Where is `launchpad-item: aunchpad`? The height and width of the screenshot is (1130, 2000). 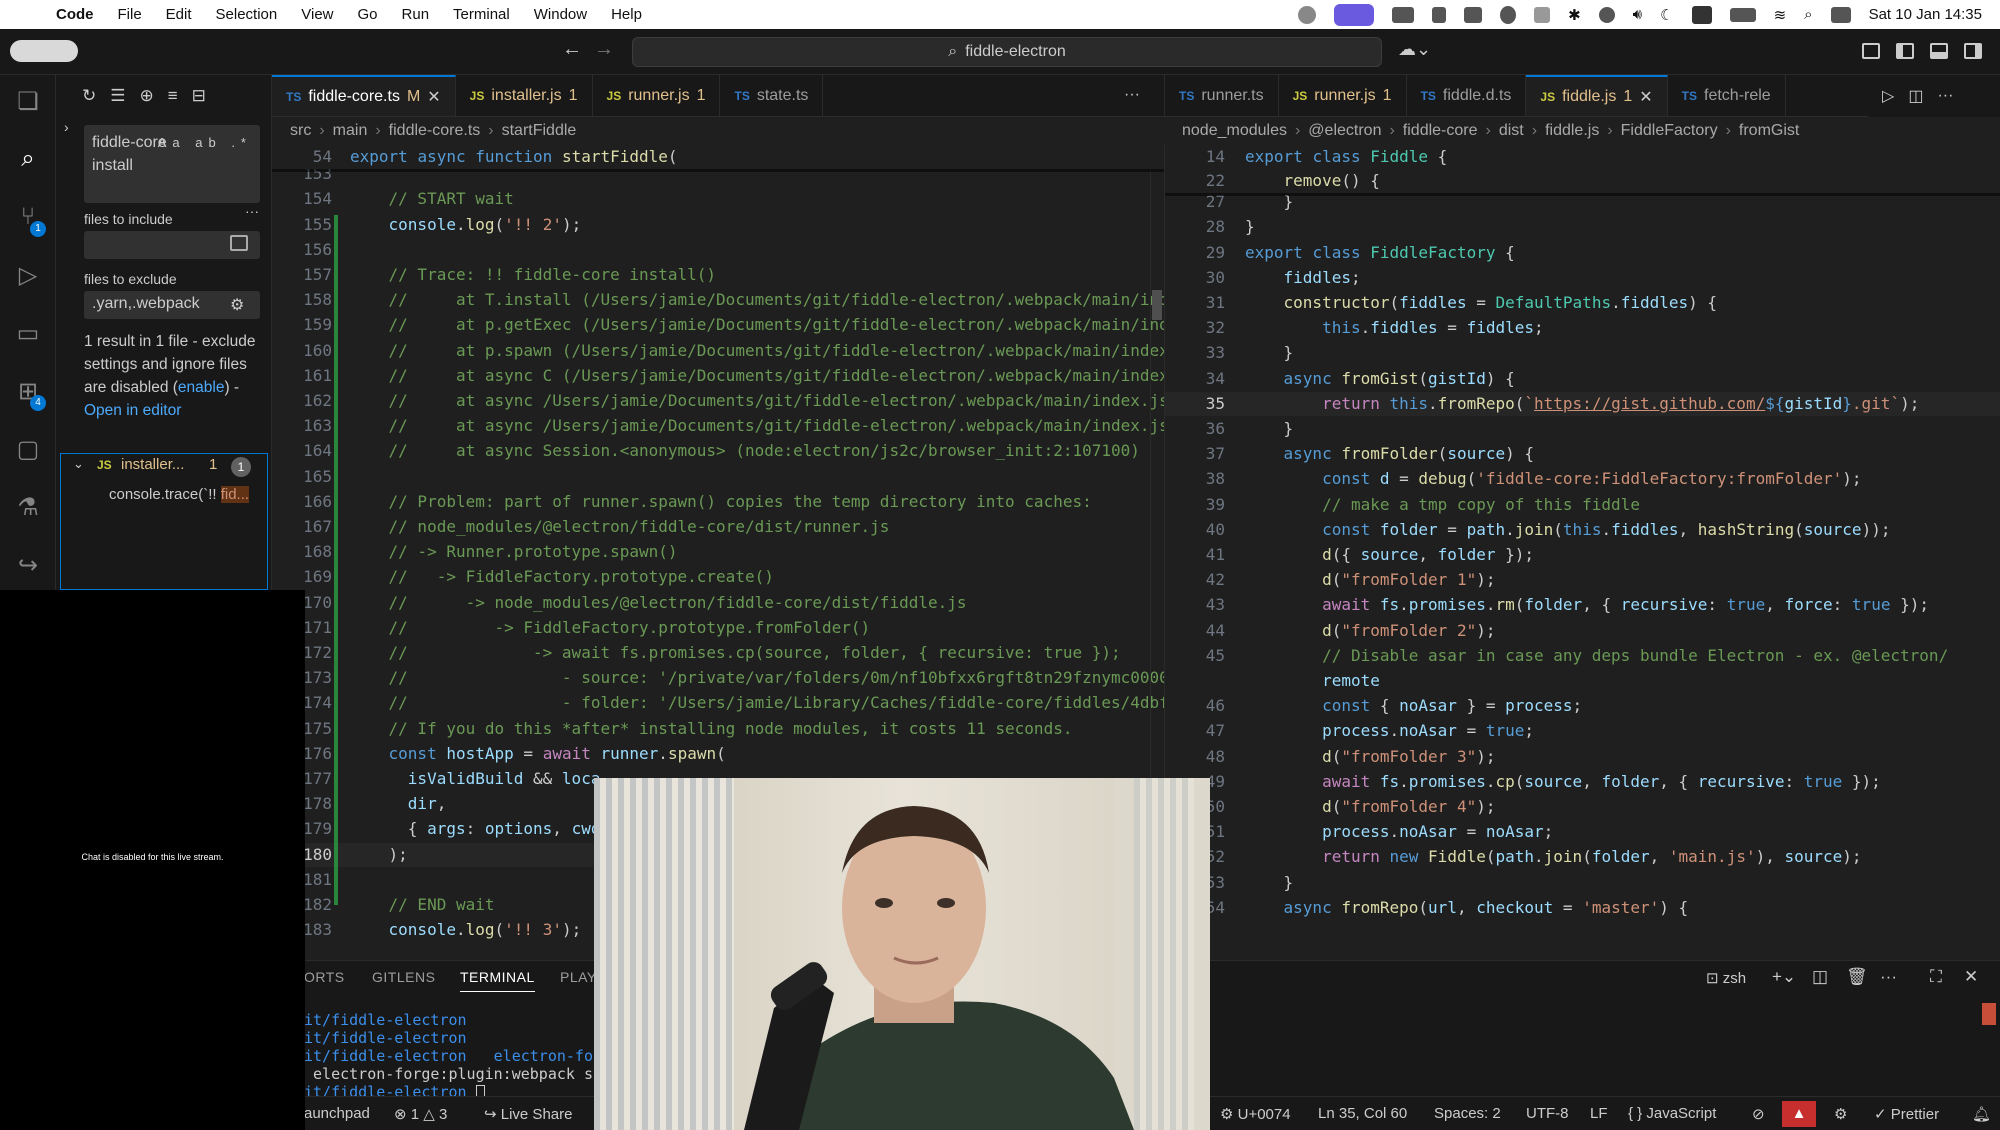
launchpad-item: aunchpad is located at coordinates (337, 1113).